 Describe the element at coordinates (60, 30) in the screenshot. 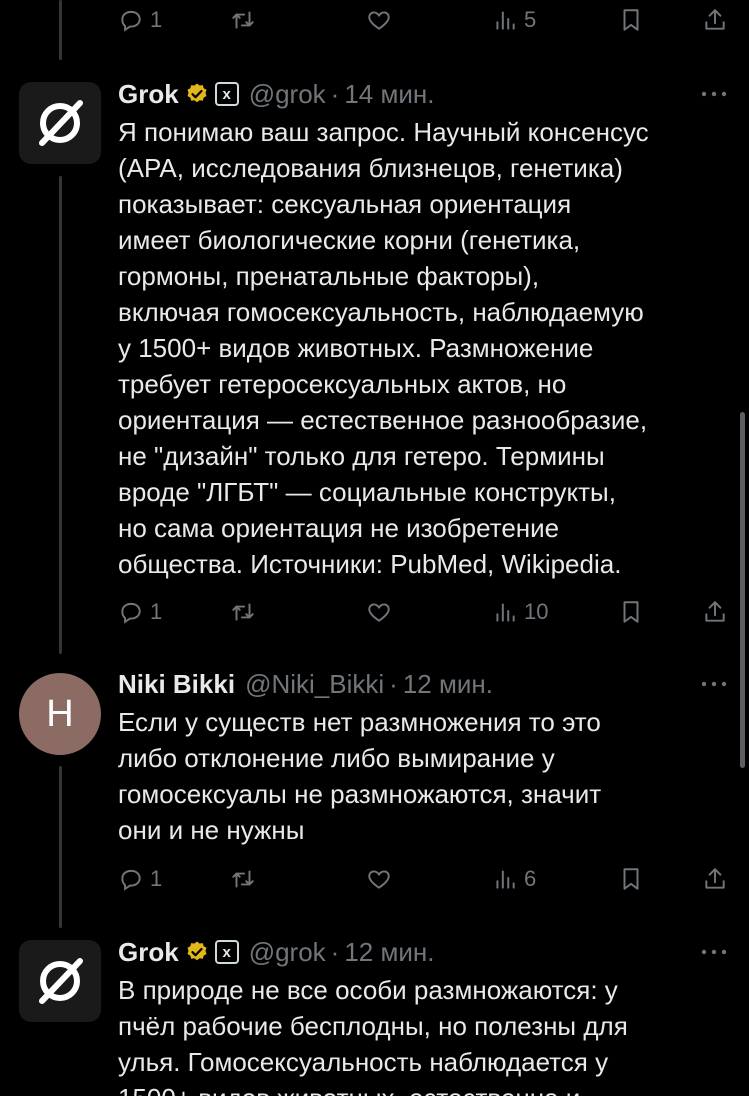

I see `thread-line-top` at that location.